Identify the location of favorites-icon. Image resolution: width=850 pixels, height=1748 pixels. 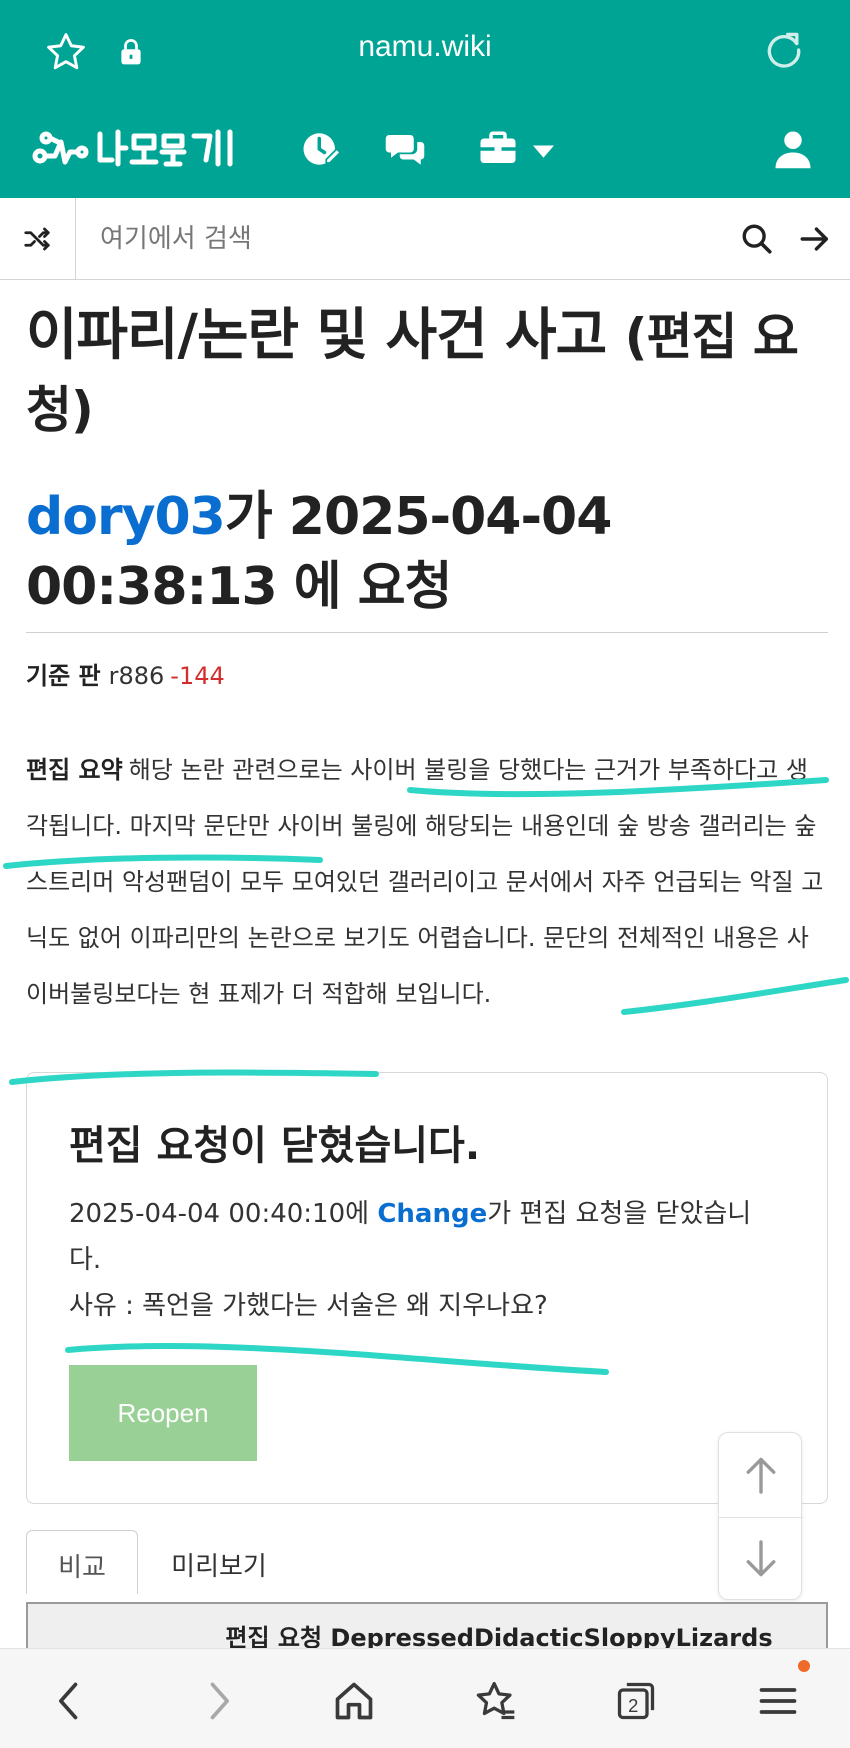
(496, 1701).